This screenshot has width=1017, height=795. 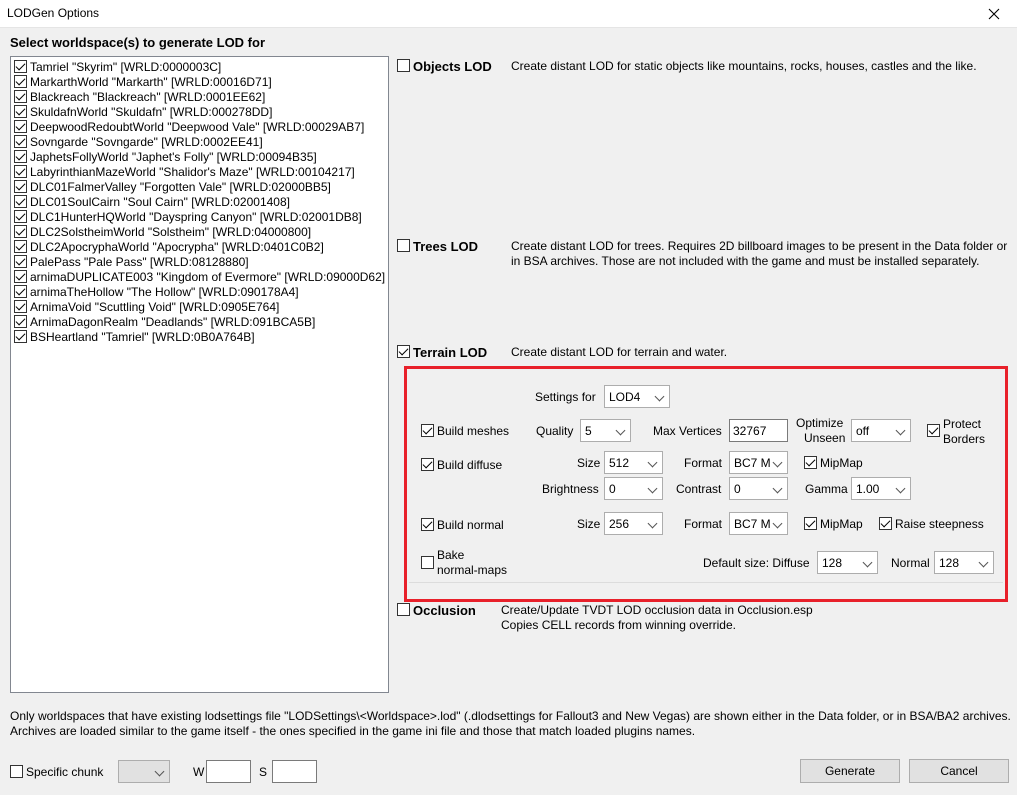 What do you see at coordinates (427, 562) in the screenshot?
I see `bake-normal-maps-check` at bounding box center [427, 562].